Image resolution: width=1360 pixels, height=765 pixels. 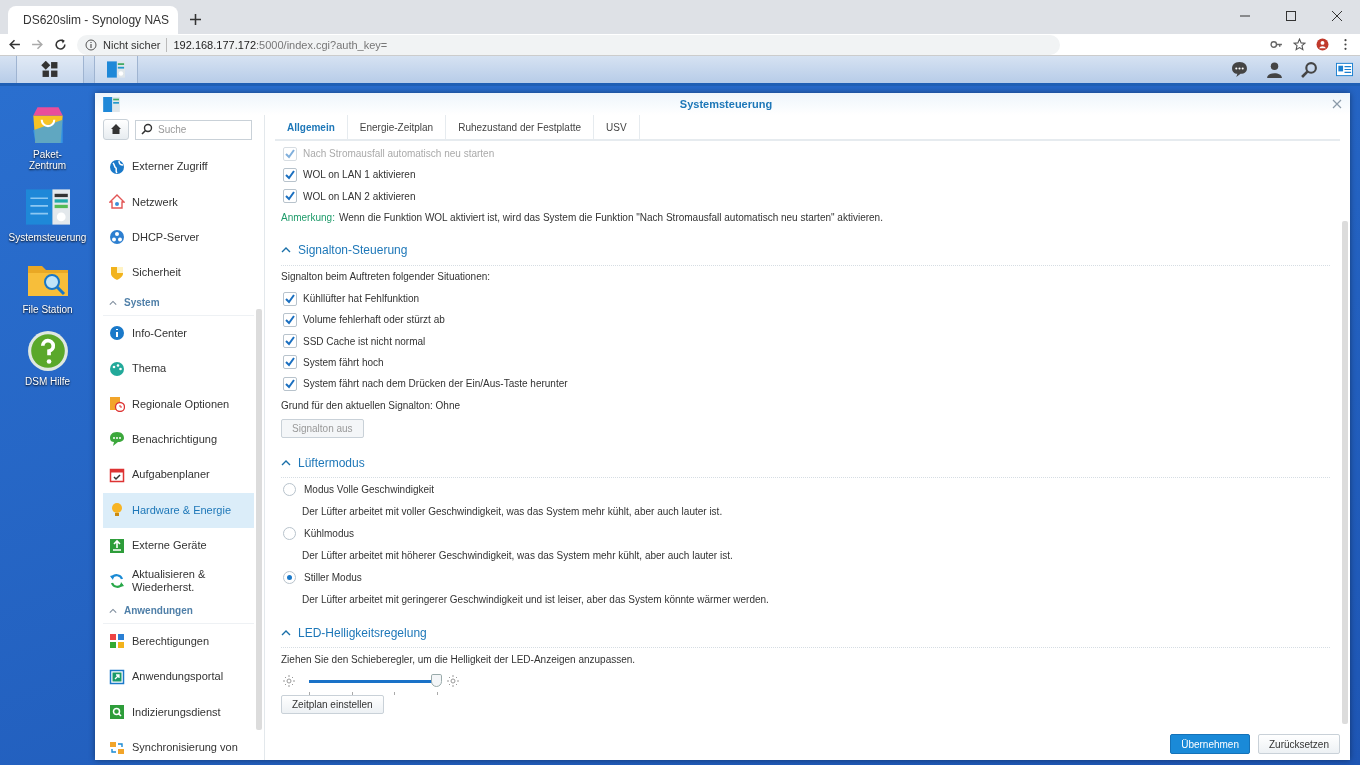 I want to click on sidebar-item: Externe Geräte, so click(x=178, y=545).